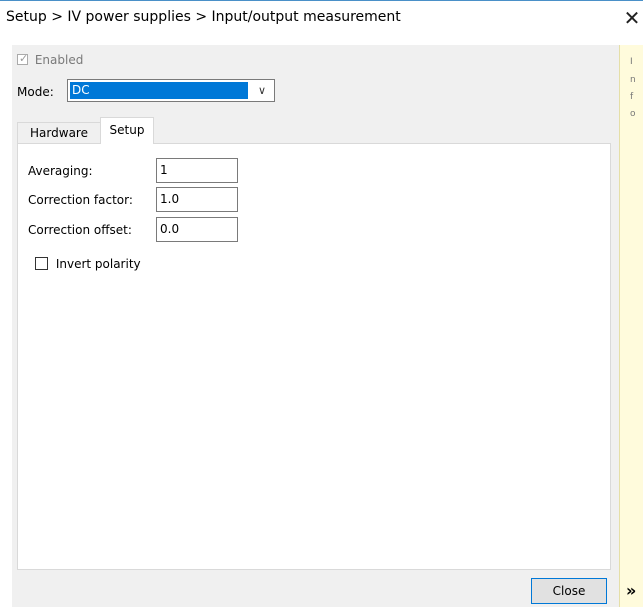  I want to click on mode-label: Mode:, so click(35, 92).